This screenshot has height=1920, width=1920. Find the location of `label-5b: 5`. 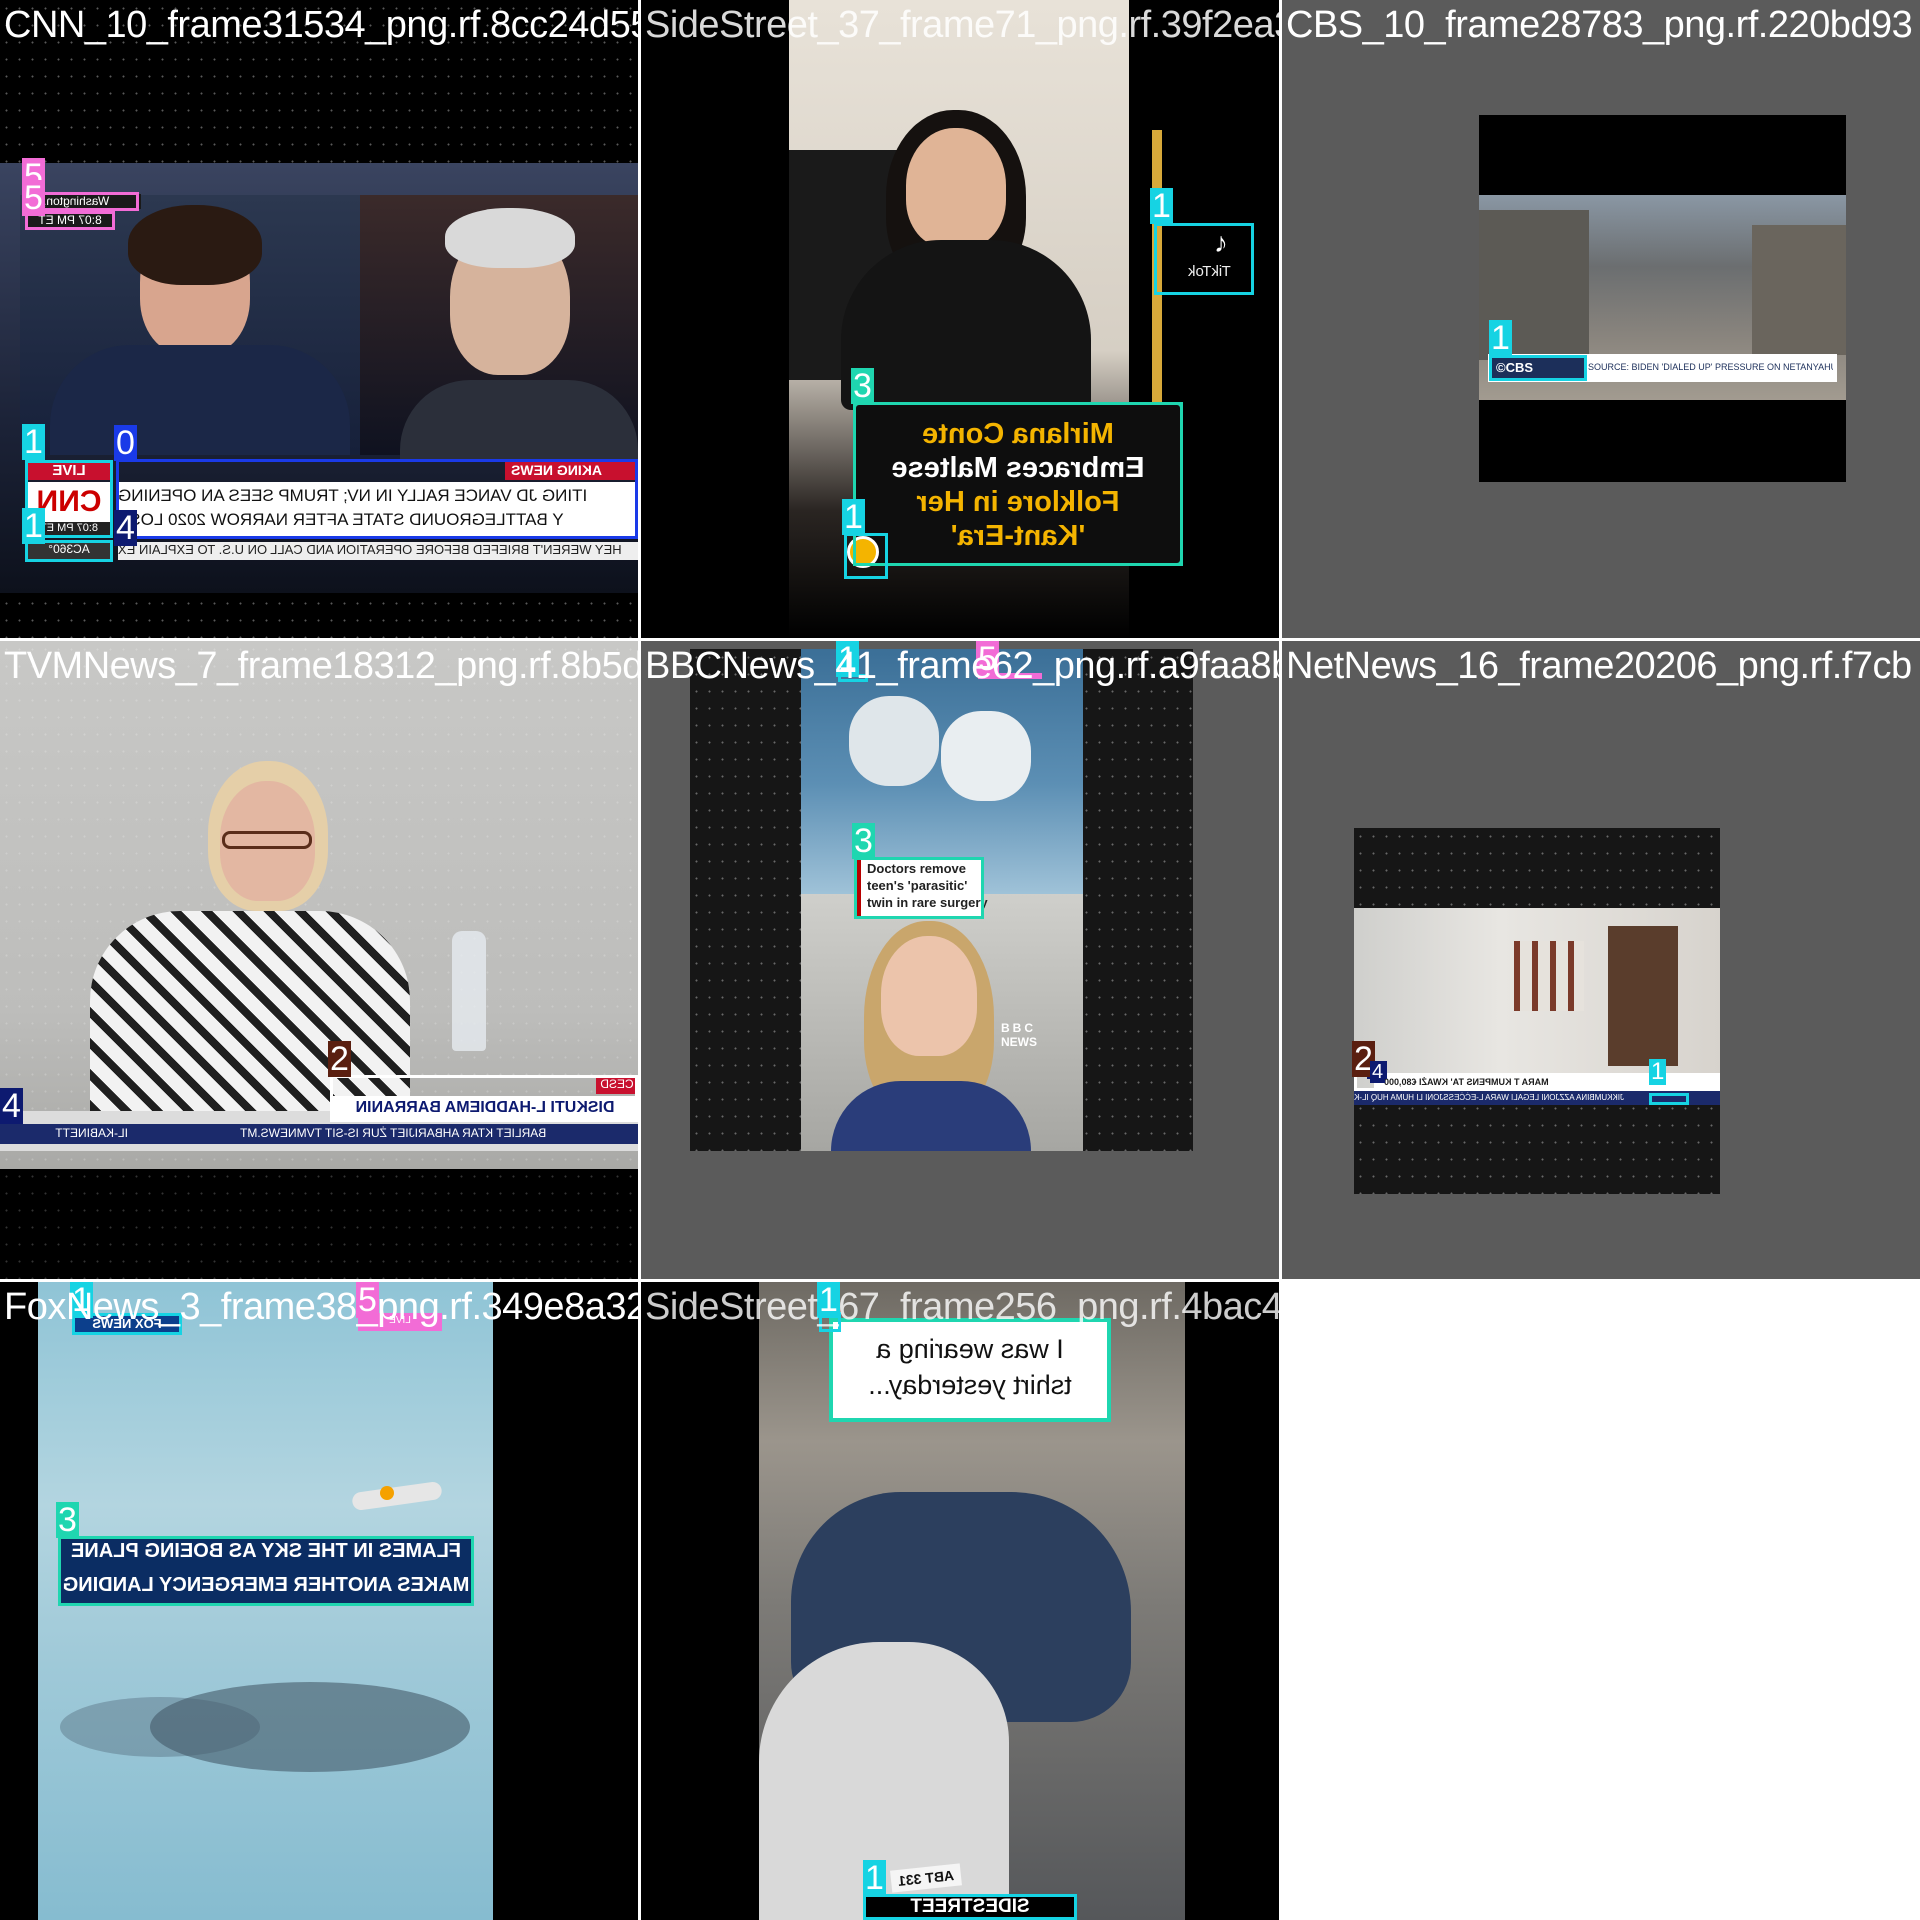

label-5b: 5 is located at coordinates (33, 198).